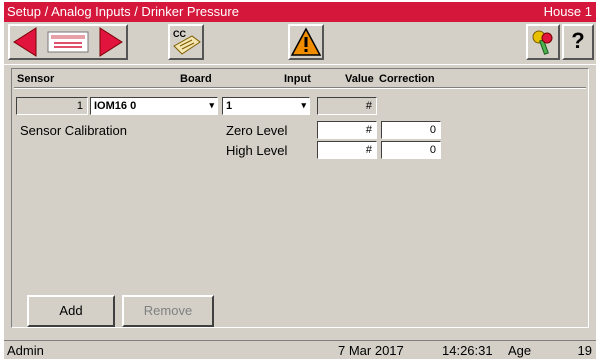 The width and height of the screenshot is (600, 360). I want to click on column-input: Input, so click(297, 79).